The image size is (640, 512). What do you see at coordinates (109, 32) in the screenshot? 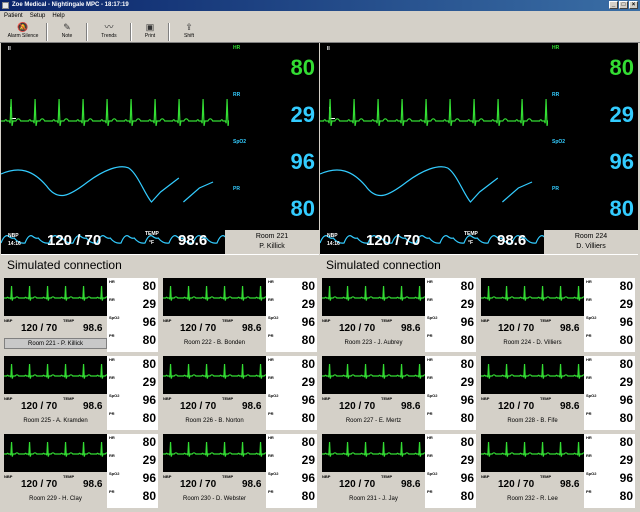
I see `trends-button: 〰 Trends` at bounding box center [109, 32].